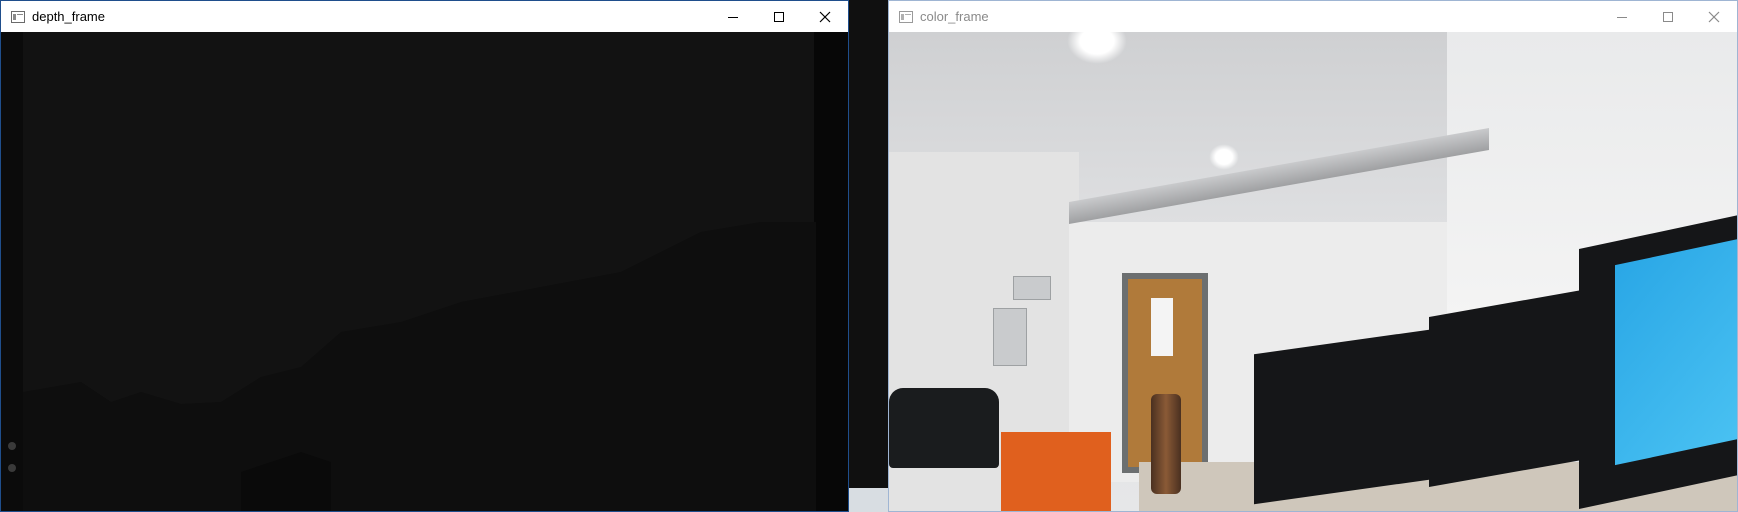  Describe the element at coordinates (1224, 157) in the screenshot. I see `ceiling-light` at that location.